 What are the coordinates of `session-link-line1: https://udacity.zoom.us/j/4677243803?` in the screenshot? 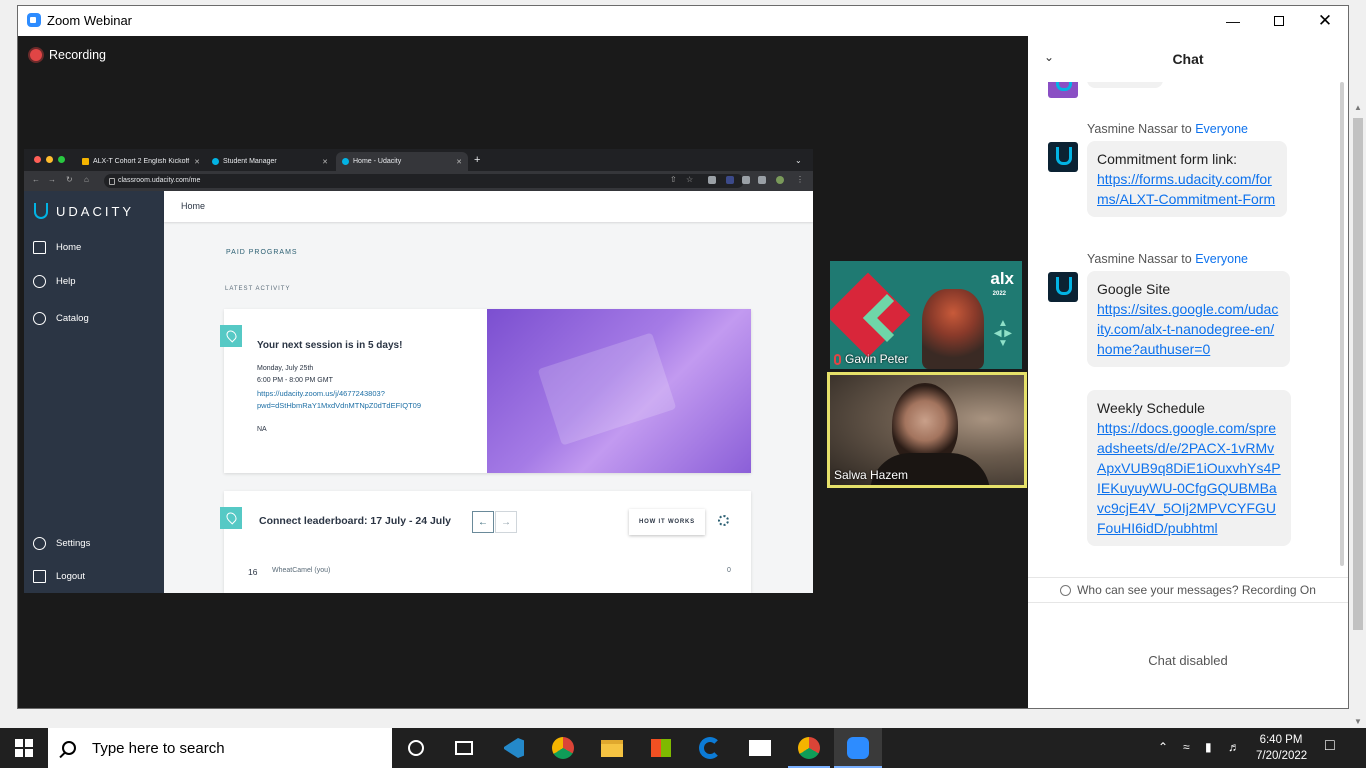 It's located at (321, 393).